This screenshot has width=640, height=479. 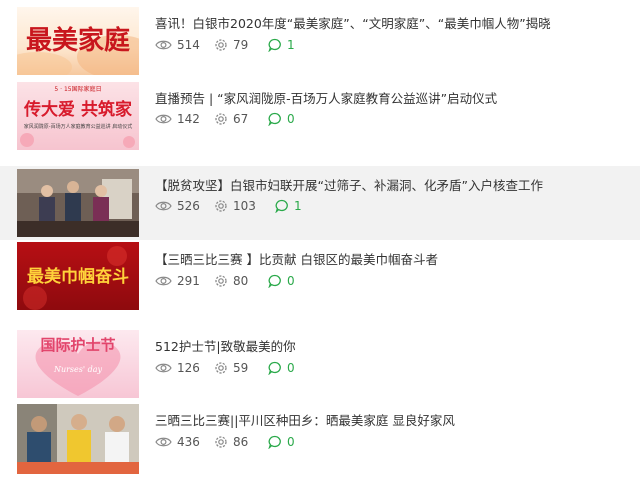 I want to click on likes-count: 103, so click(x=244, y=206).